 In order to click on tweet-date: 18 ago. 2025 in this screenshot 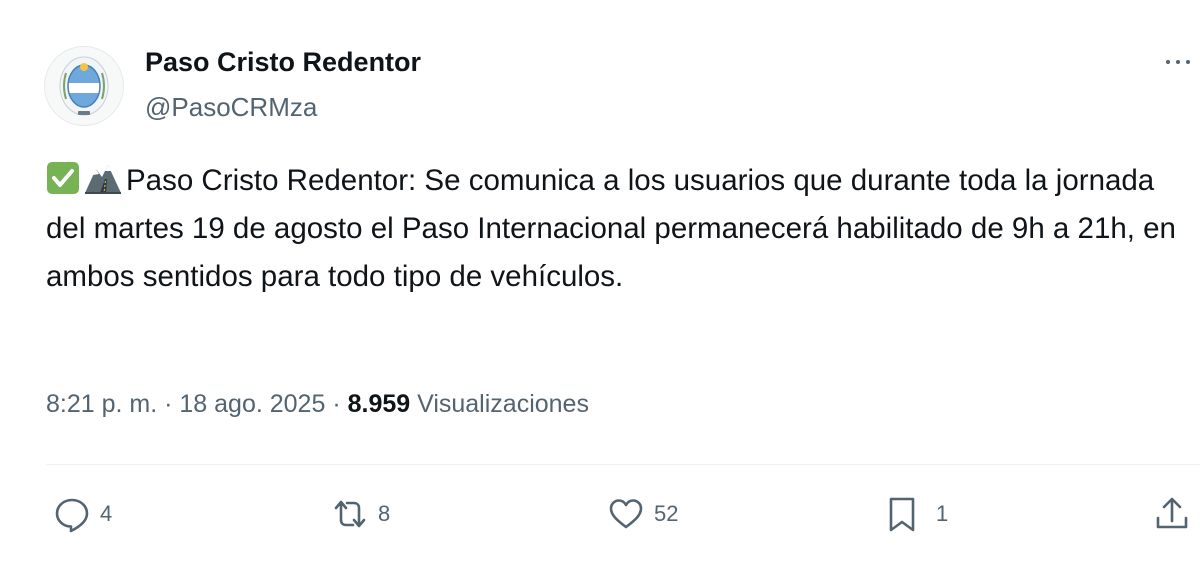, I will do `click(252, 404)`.